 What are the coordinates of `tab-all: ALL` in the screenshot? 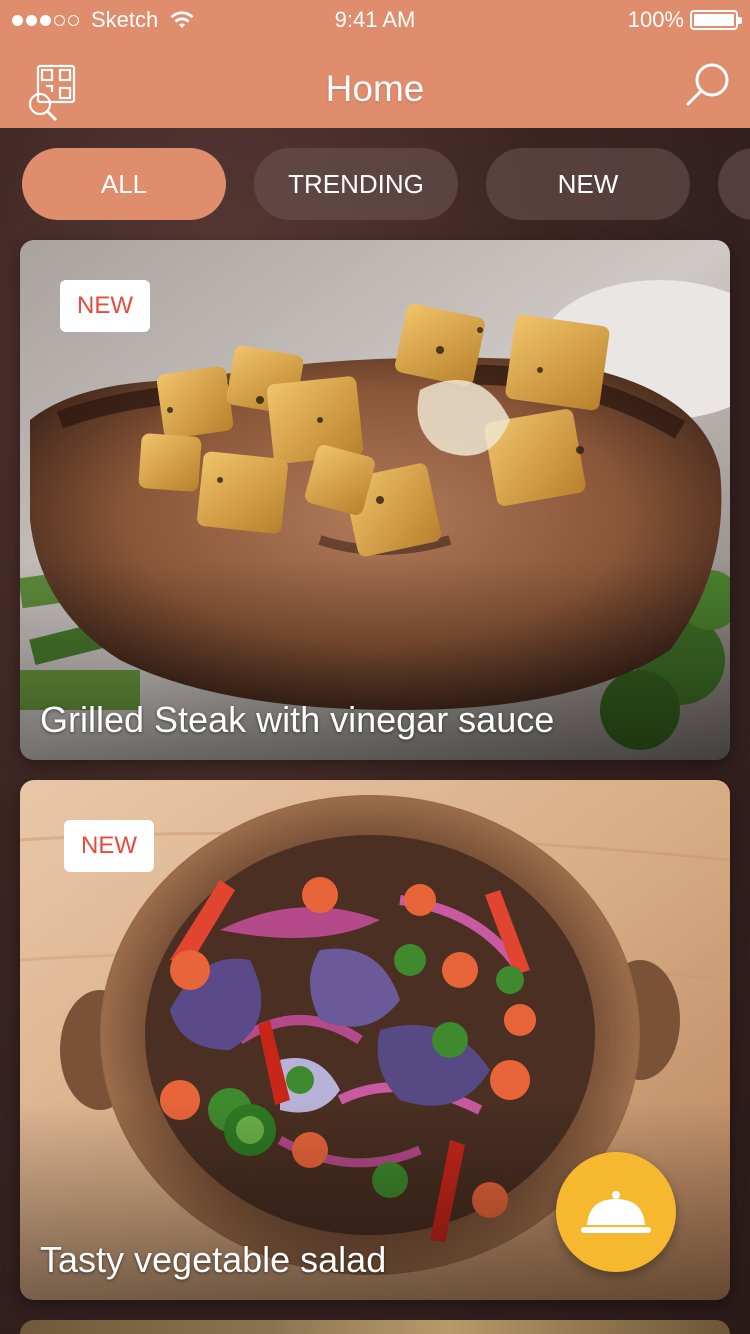 It's located at (124, 184).